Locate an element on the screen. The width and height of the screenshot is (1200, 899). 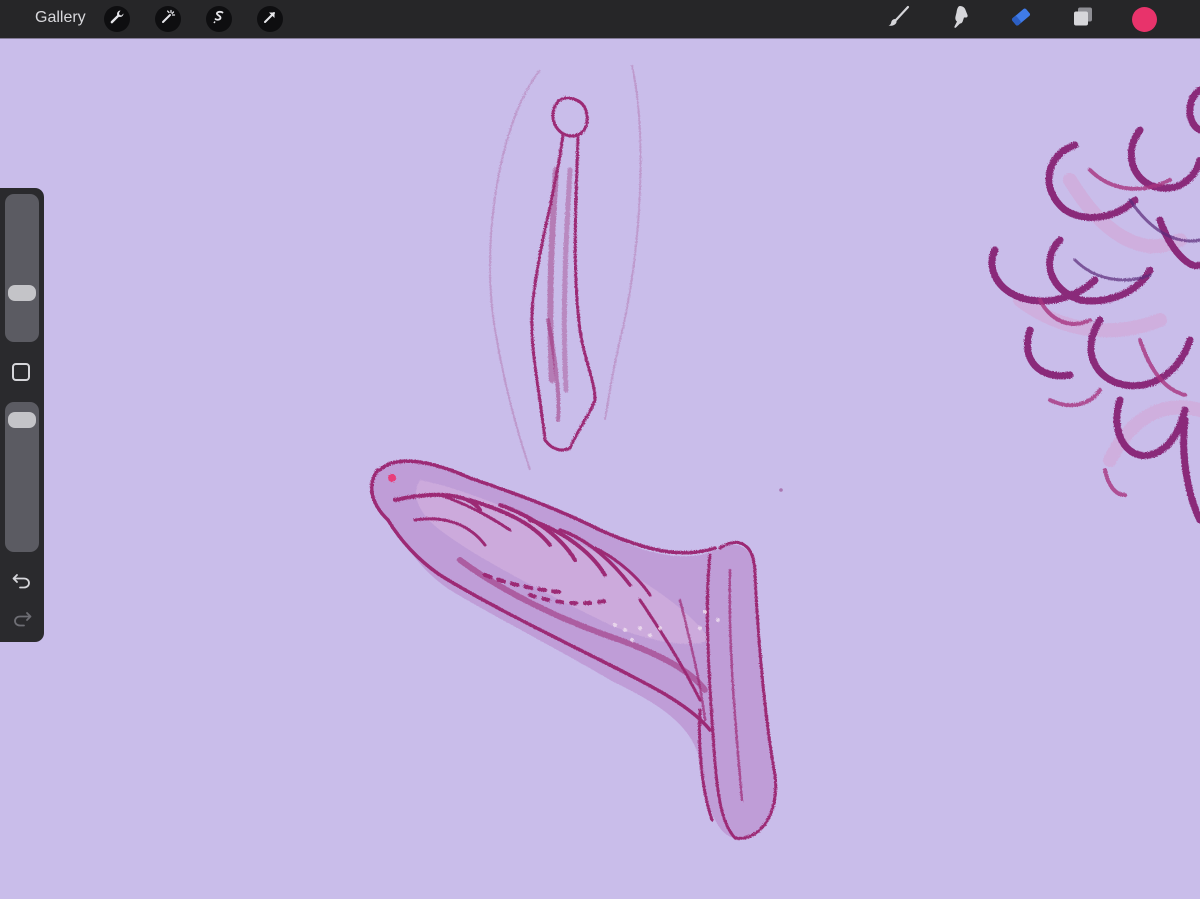
stray-dot is located at coordinates (781, 490).